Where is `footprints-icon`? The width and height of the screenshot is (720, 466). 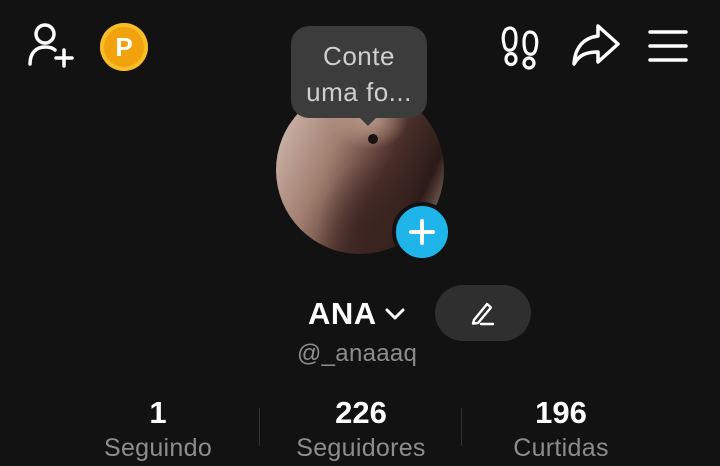 footprints-icon is located at coordinates (520, 48).